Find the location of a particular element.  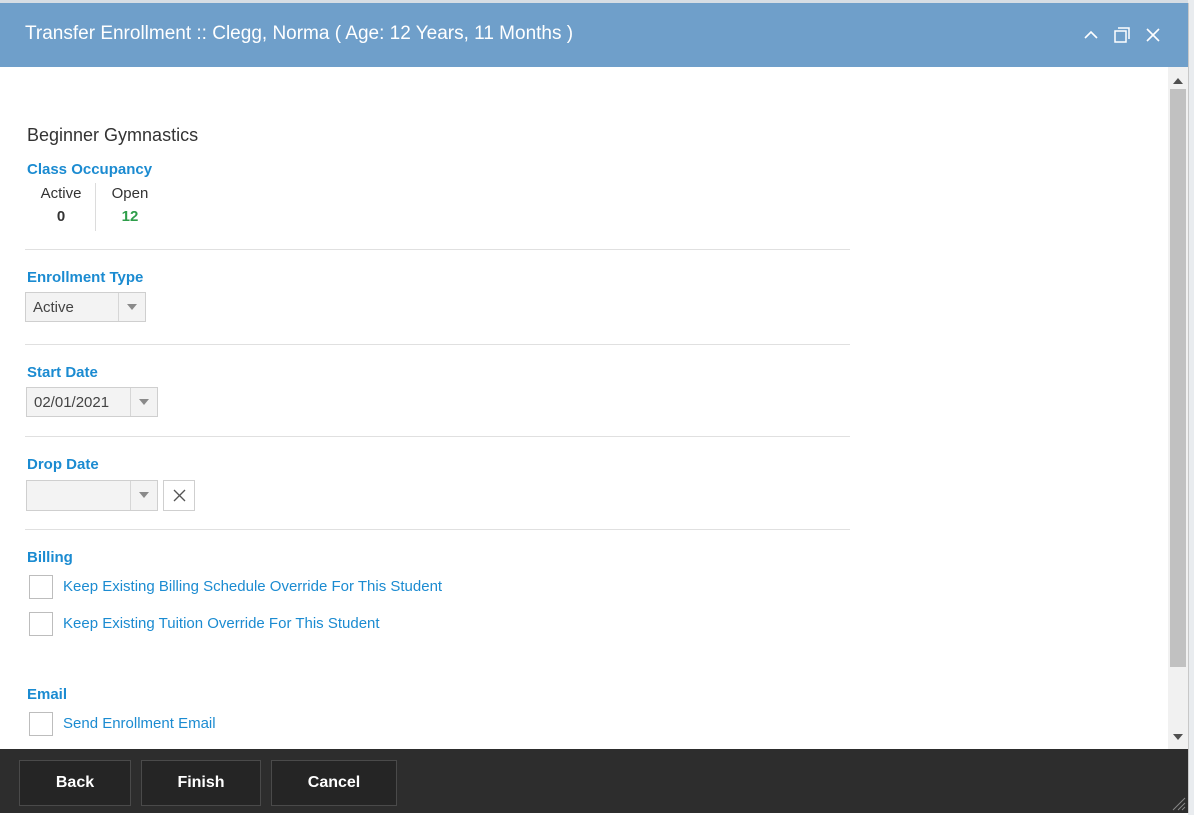

scroll-thumb is located at coordinates (1178, 378).